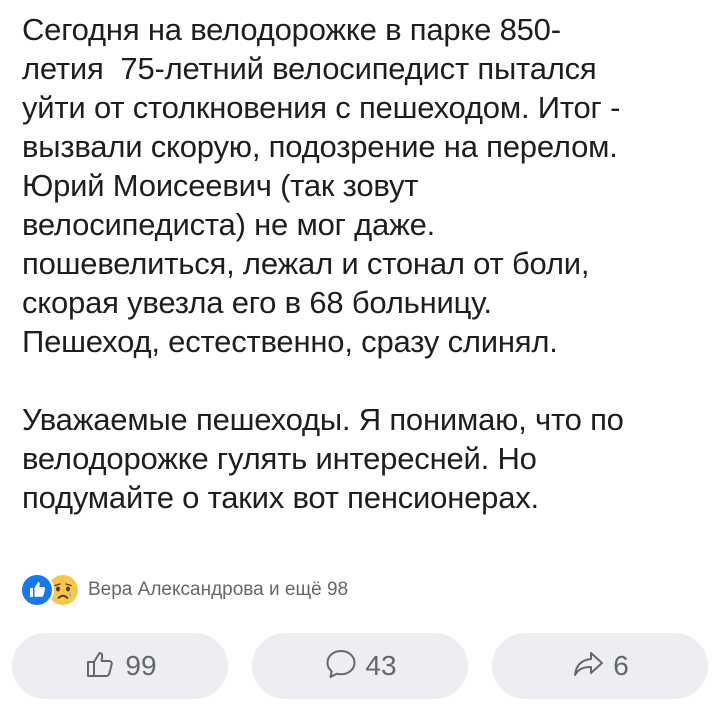 The height and width of the screenshot is (707, 720). I want to click on post-line: летия 75-летний велосипедист пытался, so click(309, 68).